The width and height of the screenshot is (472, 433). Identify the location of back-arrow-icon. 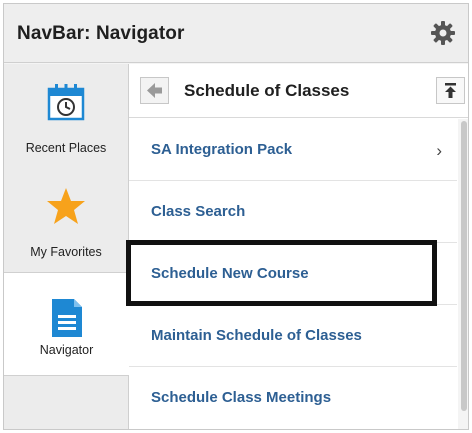
(154, 90).